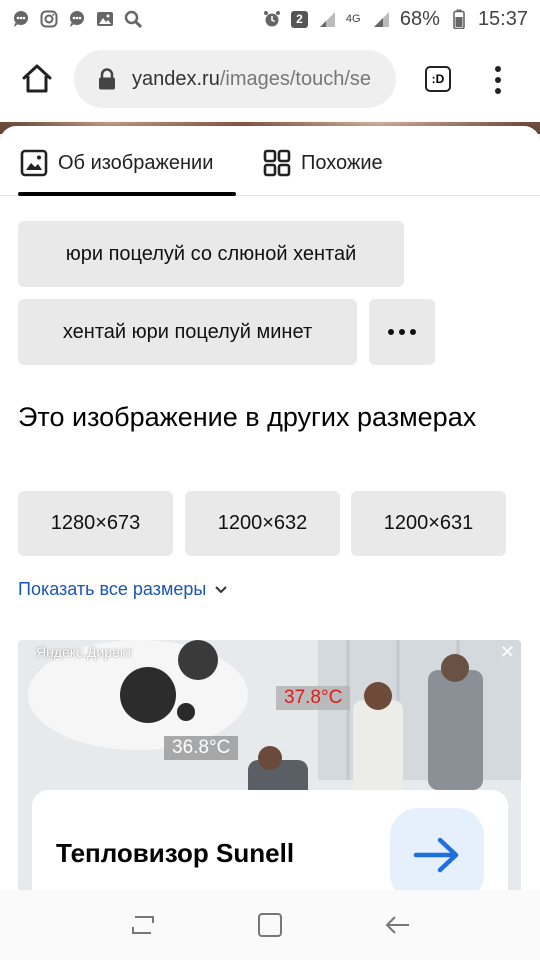  Describe the element at coordinates (353, 18) in the screenshot. I see `network-type: 4G` at that location.